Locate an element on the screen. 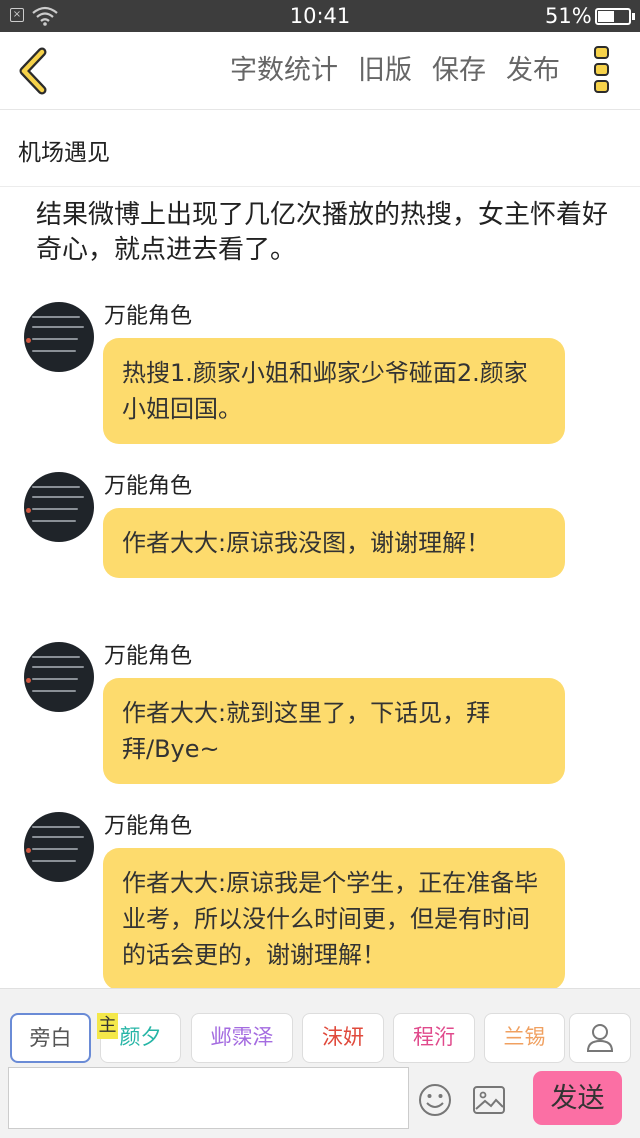 The width and height of the screenshot is (640, 1138). divider is located at coordinates (320, 186).